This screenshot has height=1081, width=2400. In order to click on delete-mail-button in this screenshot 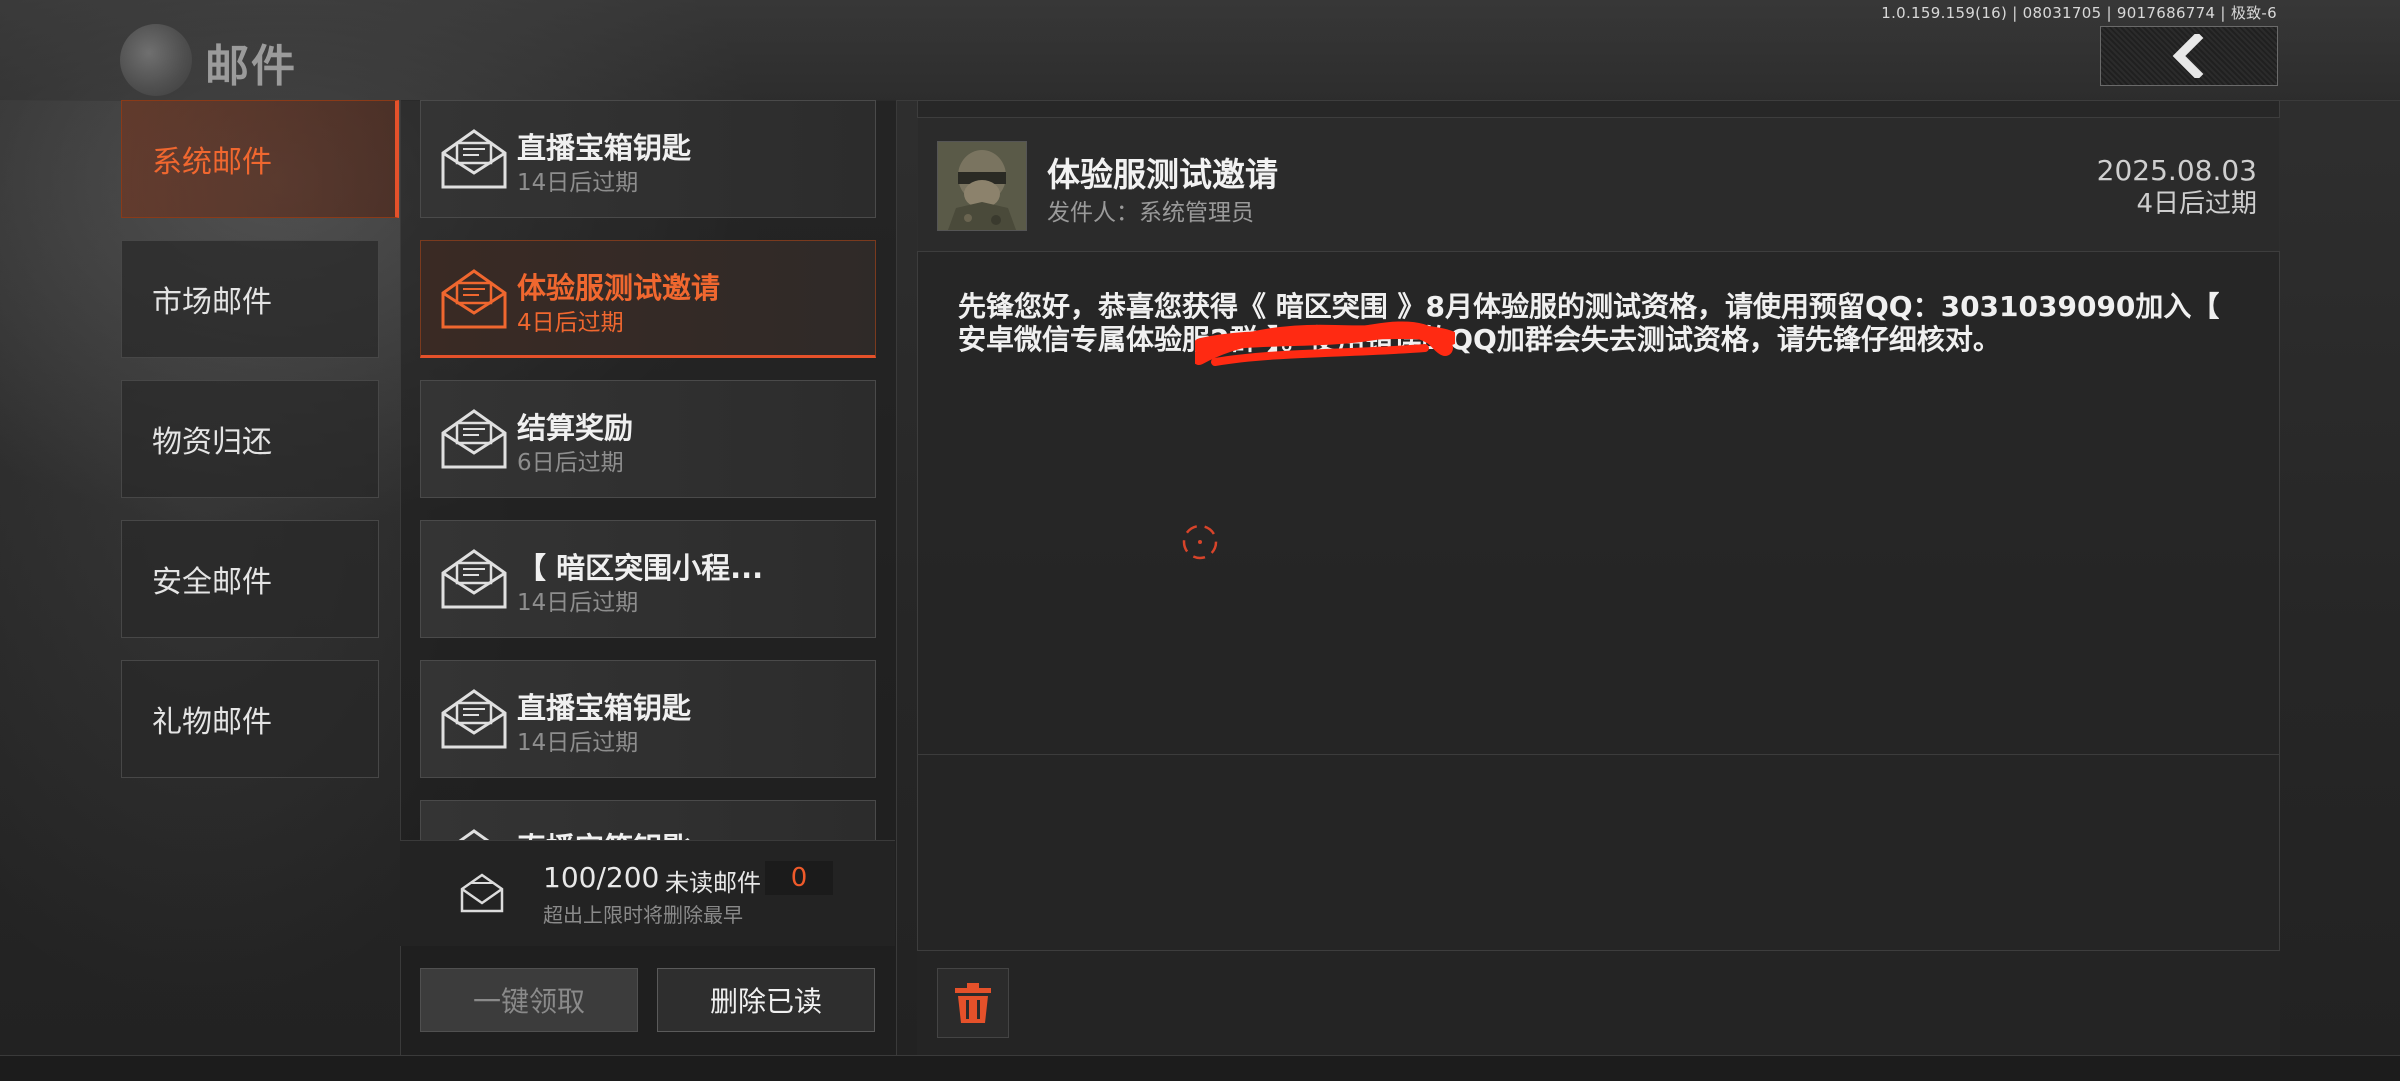, I will do `click(973, 1003)`.